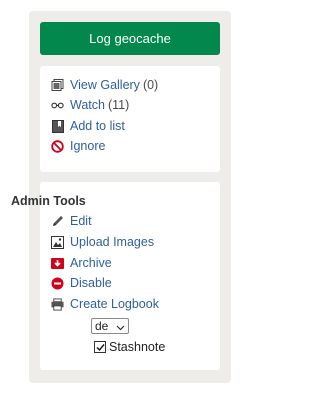 This screenshot has height=400, width=320. I want to click on ignore-row: Ignore, so click(78, 146).